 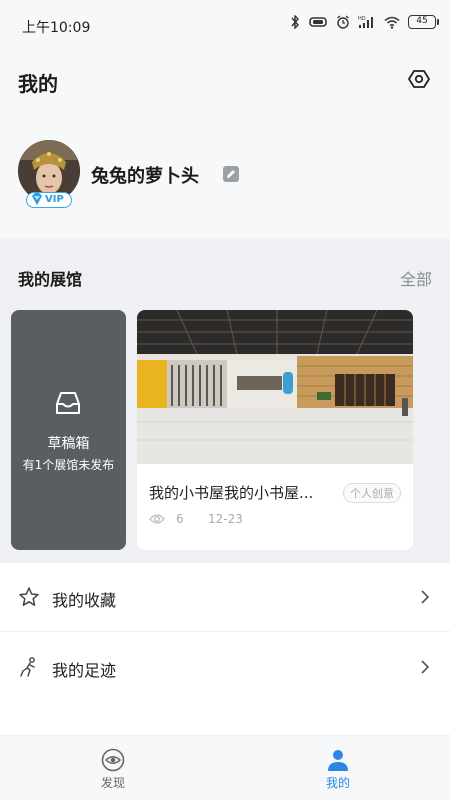 I want to click on menu-item-favorites: 我的收藏, so click(x=225, y=597).